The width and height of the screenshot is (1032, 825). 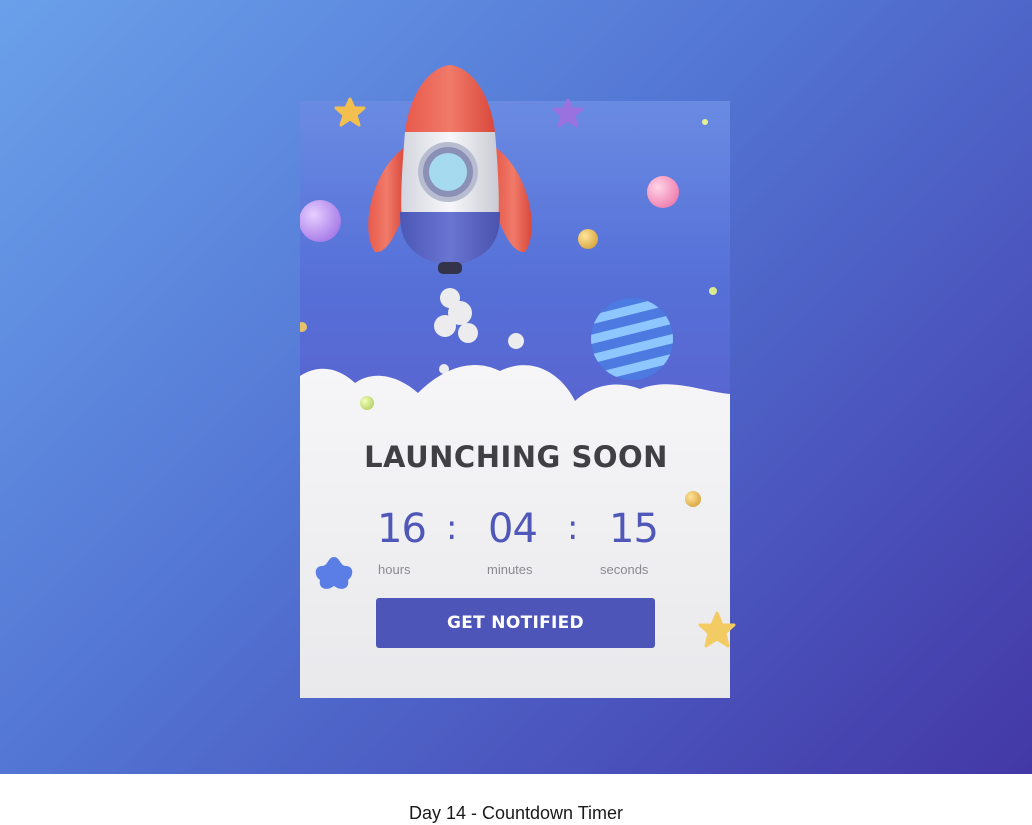 What do you see at coordinates (515, 623) in the screenshot?
I see `get-notified-button: GET NOTIFIED` at bounding box center [515, 623].